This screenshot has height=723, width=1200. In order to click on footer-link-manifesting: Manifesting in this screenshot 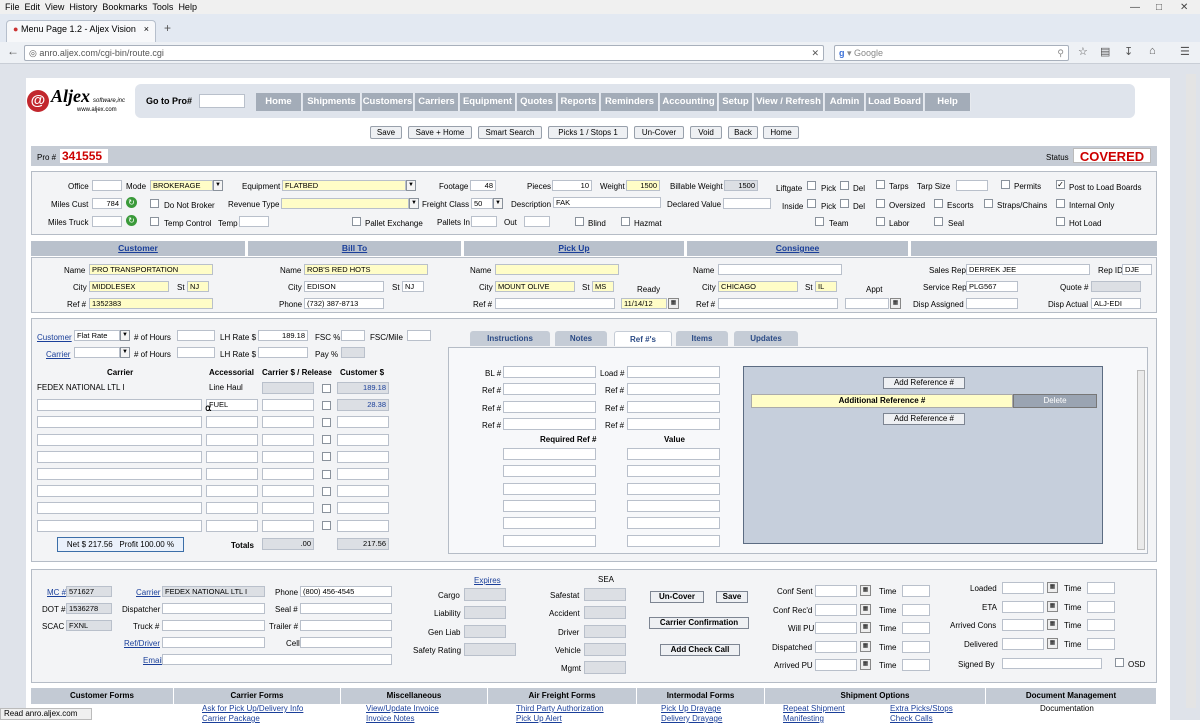, I will do `click(803, 718)`.